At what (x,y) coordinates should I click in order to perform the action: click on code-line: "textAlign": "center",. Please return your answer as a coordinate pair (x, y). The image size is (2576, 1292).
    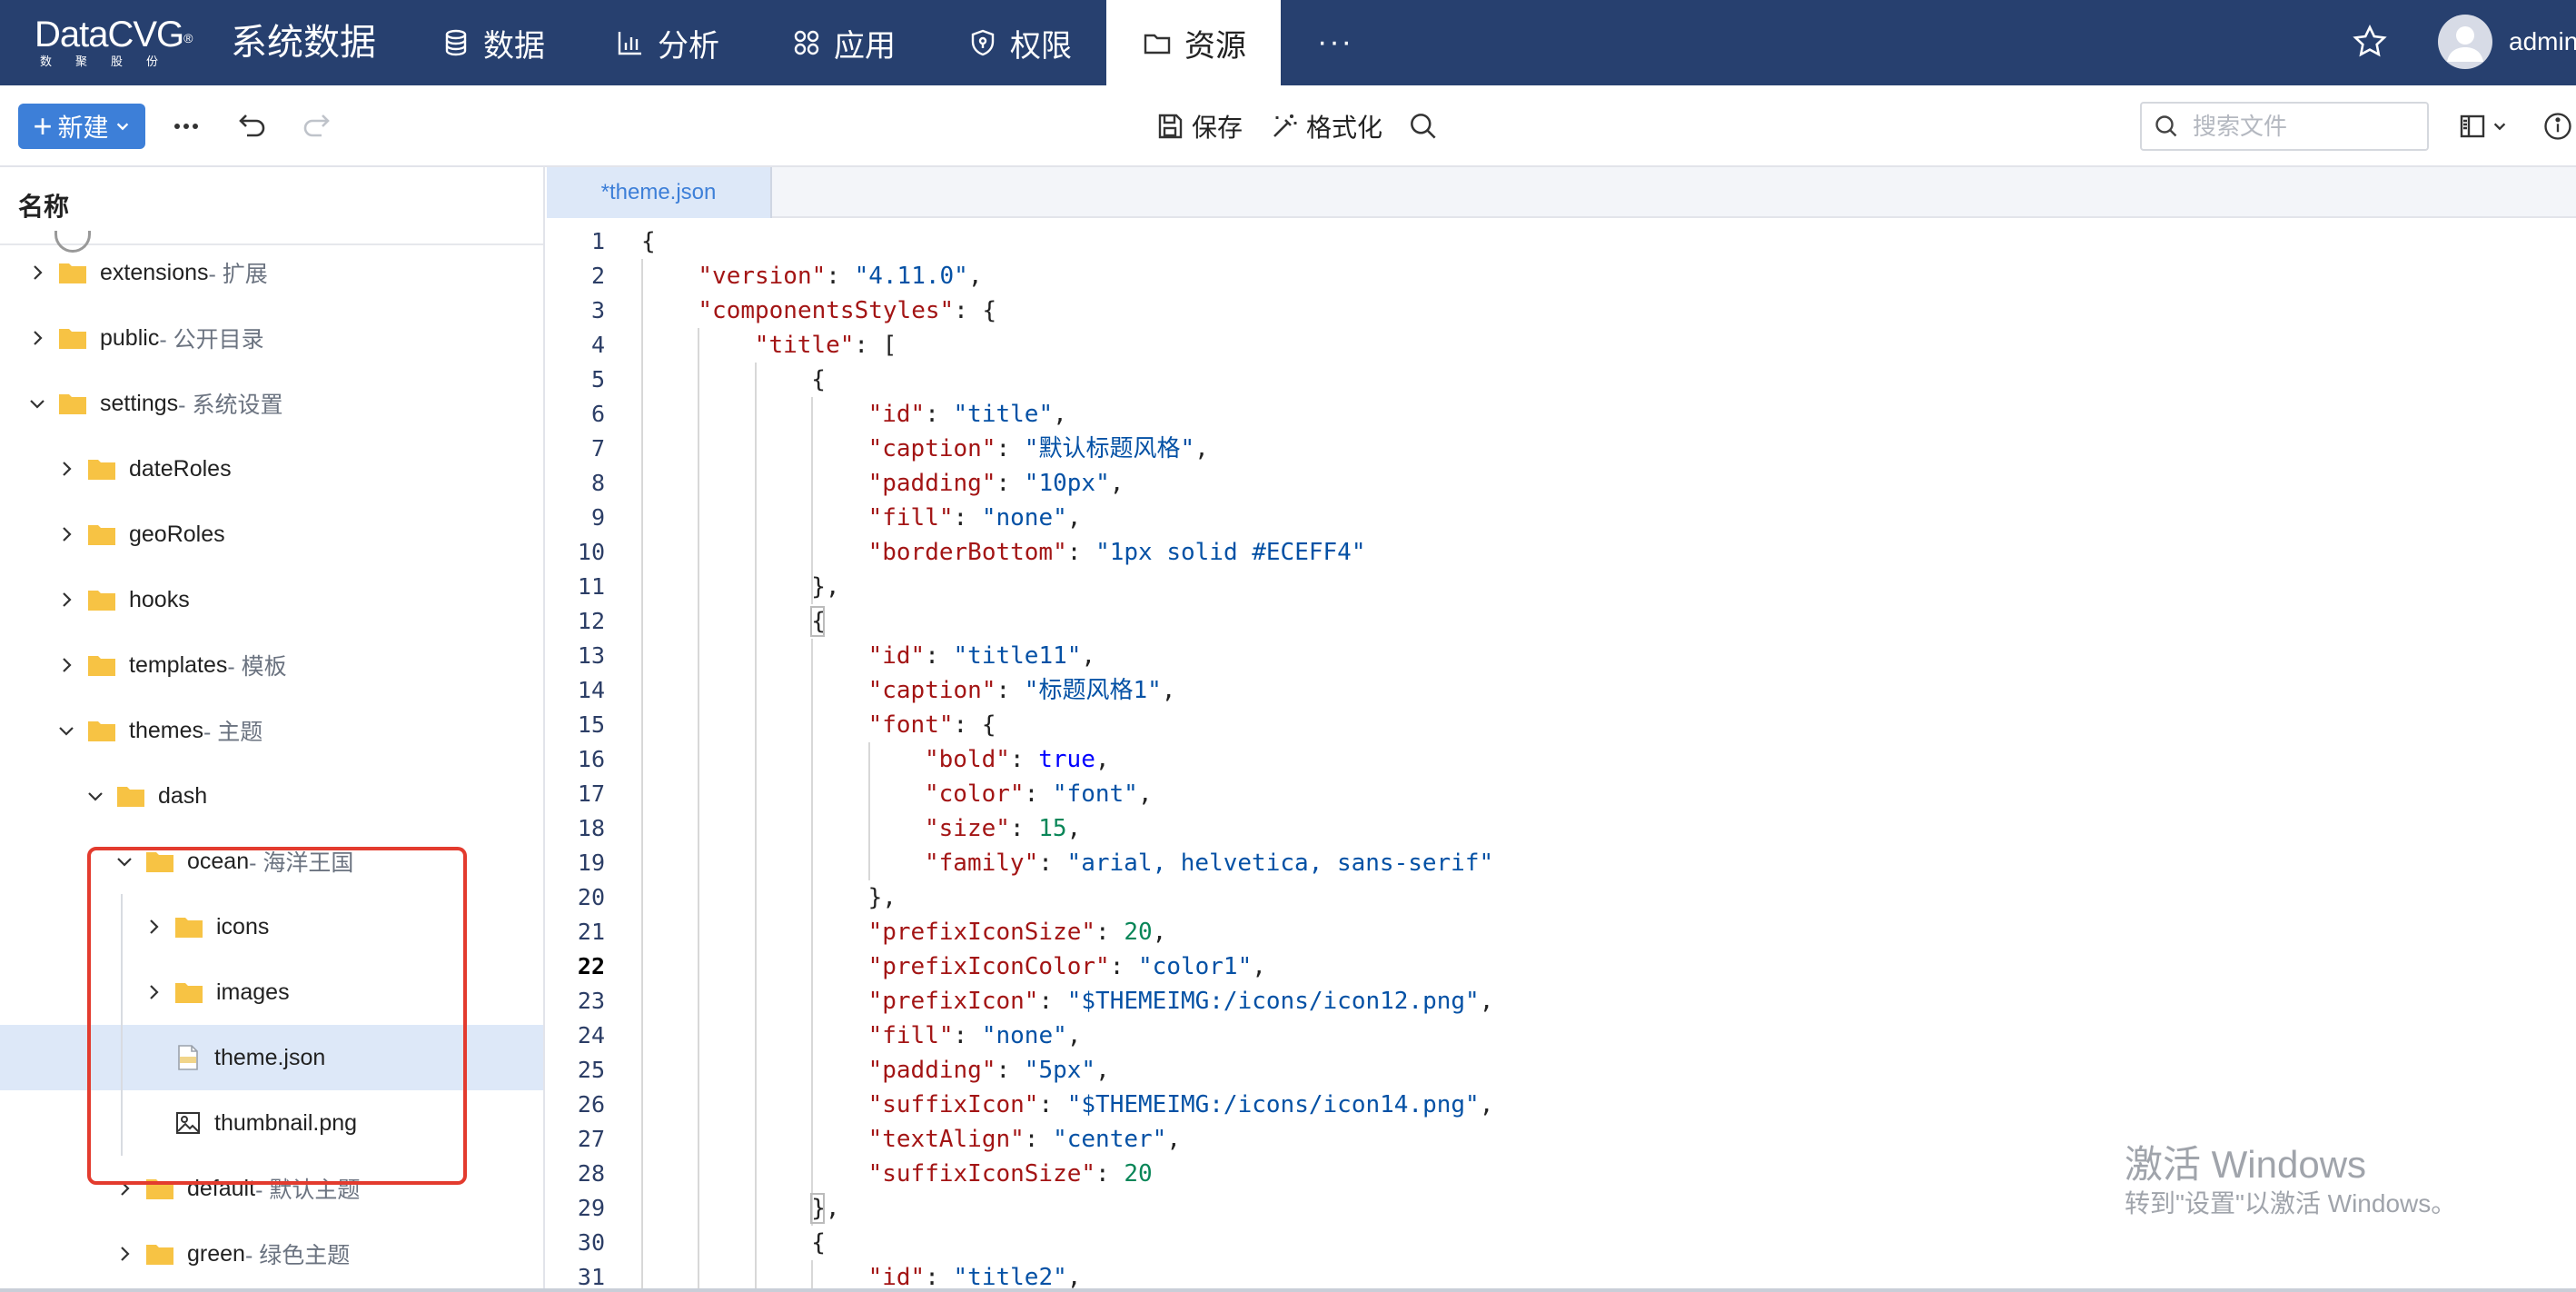
    Looking at the image, I should click on (1024, 1139).